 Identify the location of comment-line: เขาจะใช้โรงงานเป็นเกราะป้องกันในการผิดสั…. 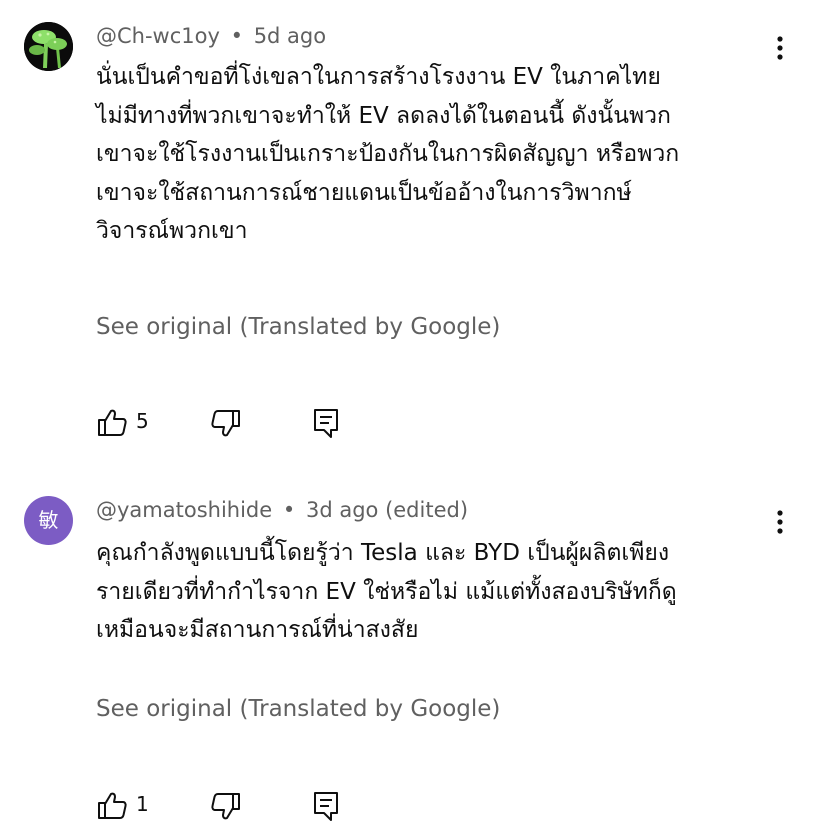
(388, 154).